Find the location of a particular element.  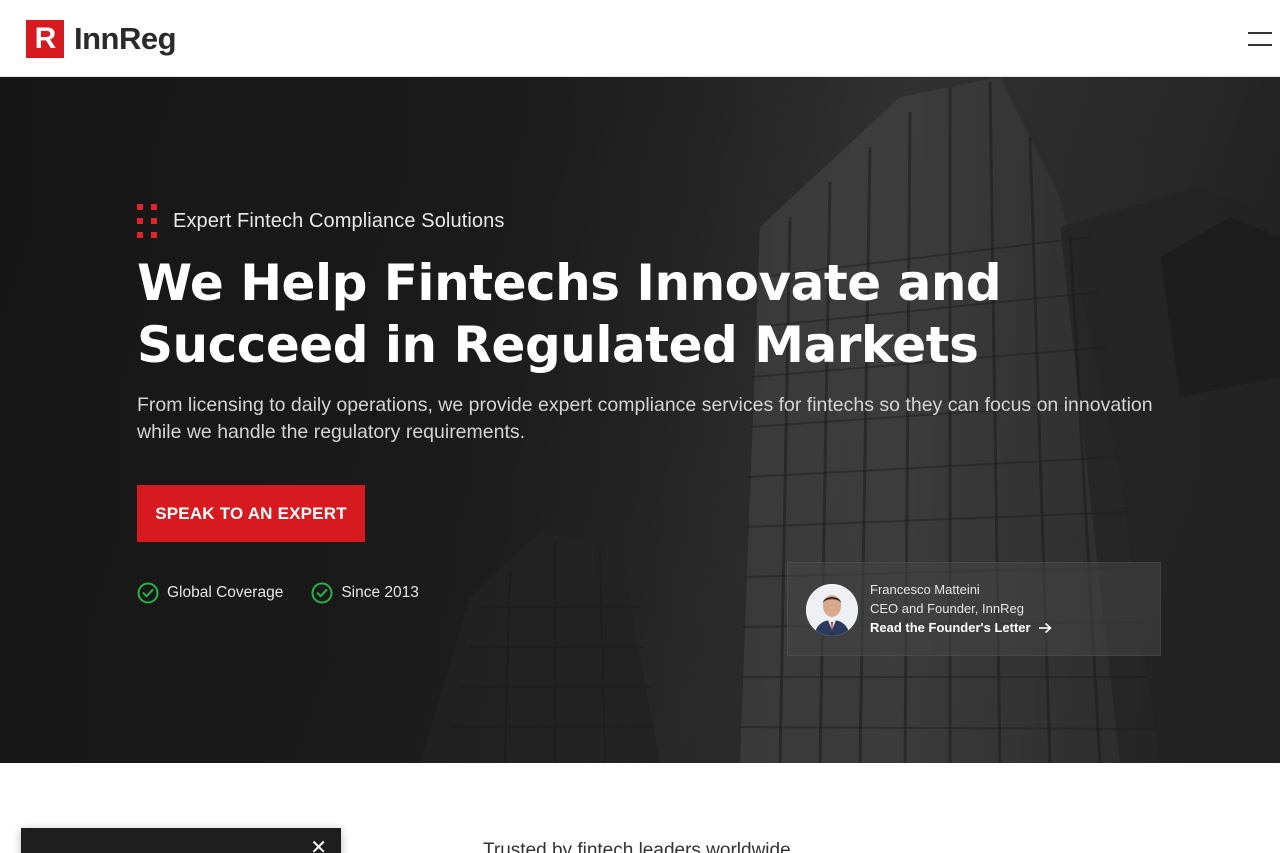

site-header: R InnReg is located at coordinates (640, 38).